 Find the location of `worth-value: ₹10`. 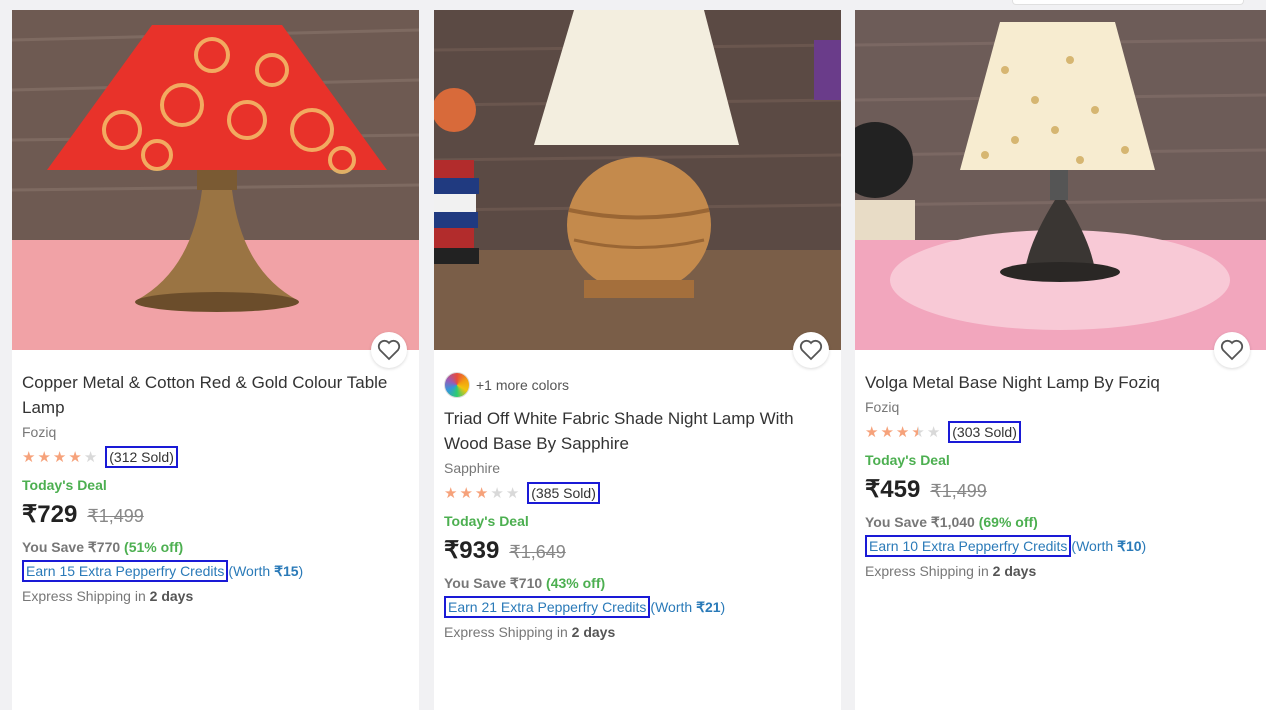

worth-value: ₹10 is located at coordinates (1129, 545).